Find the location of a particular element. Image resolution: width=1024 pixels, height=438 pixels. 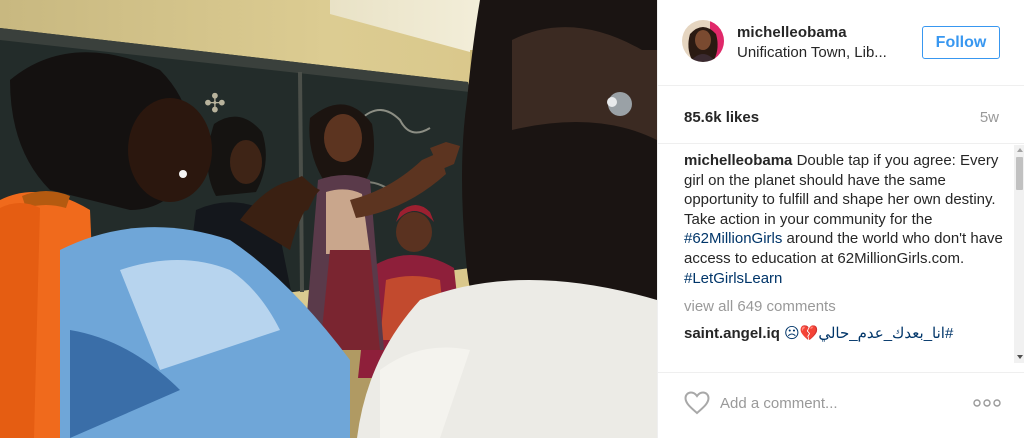

add-comment-row is located at coordinates (841, 405).